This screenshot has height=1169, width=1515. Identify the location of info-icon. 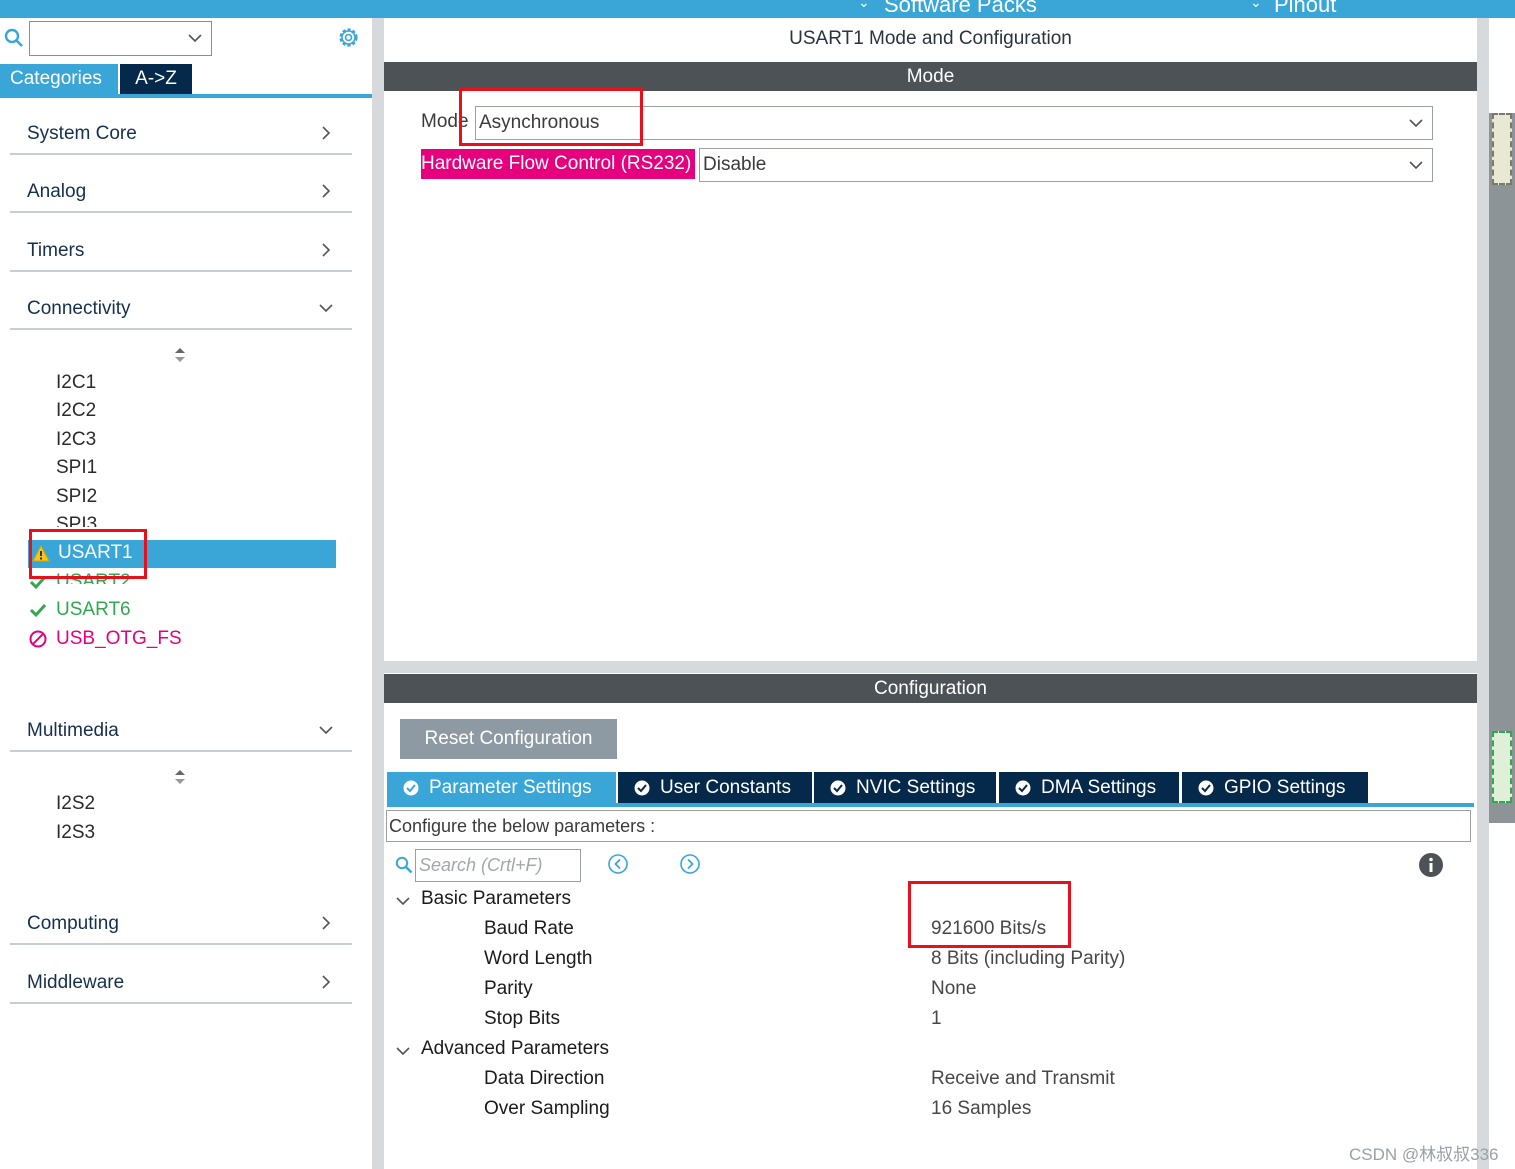
(1431, 865).